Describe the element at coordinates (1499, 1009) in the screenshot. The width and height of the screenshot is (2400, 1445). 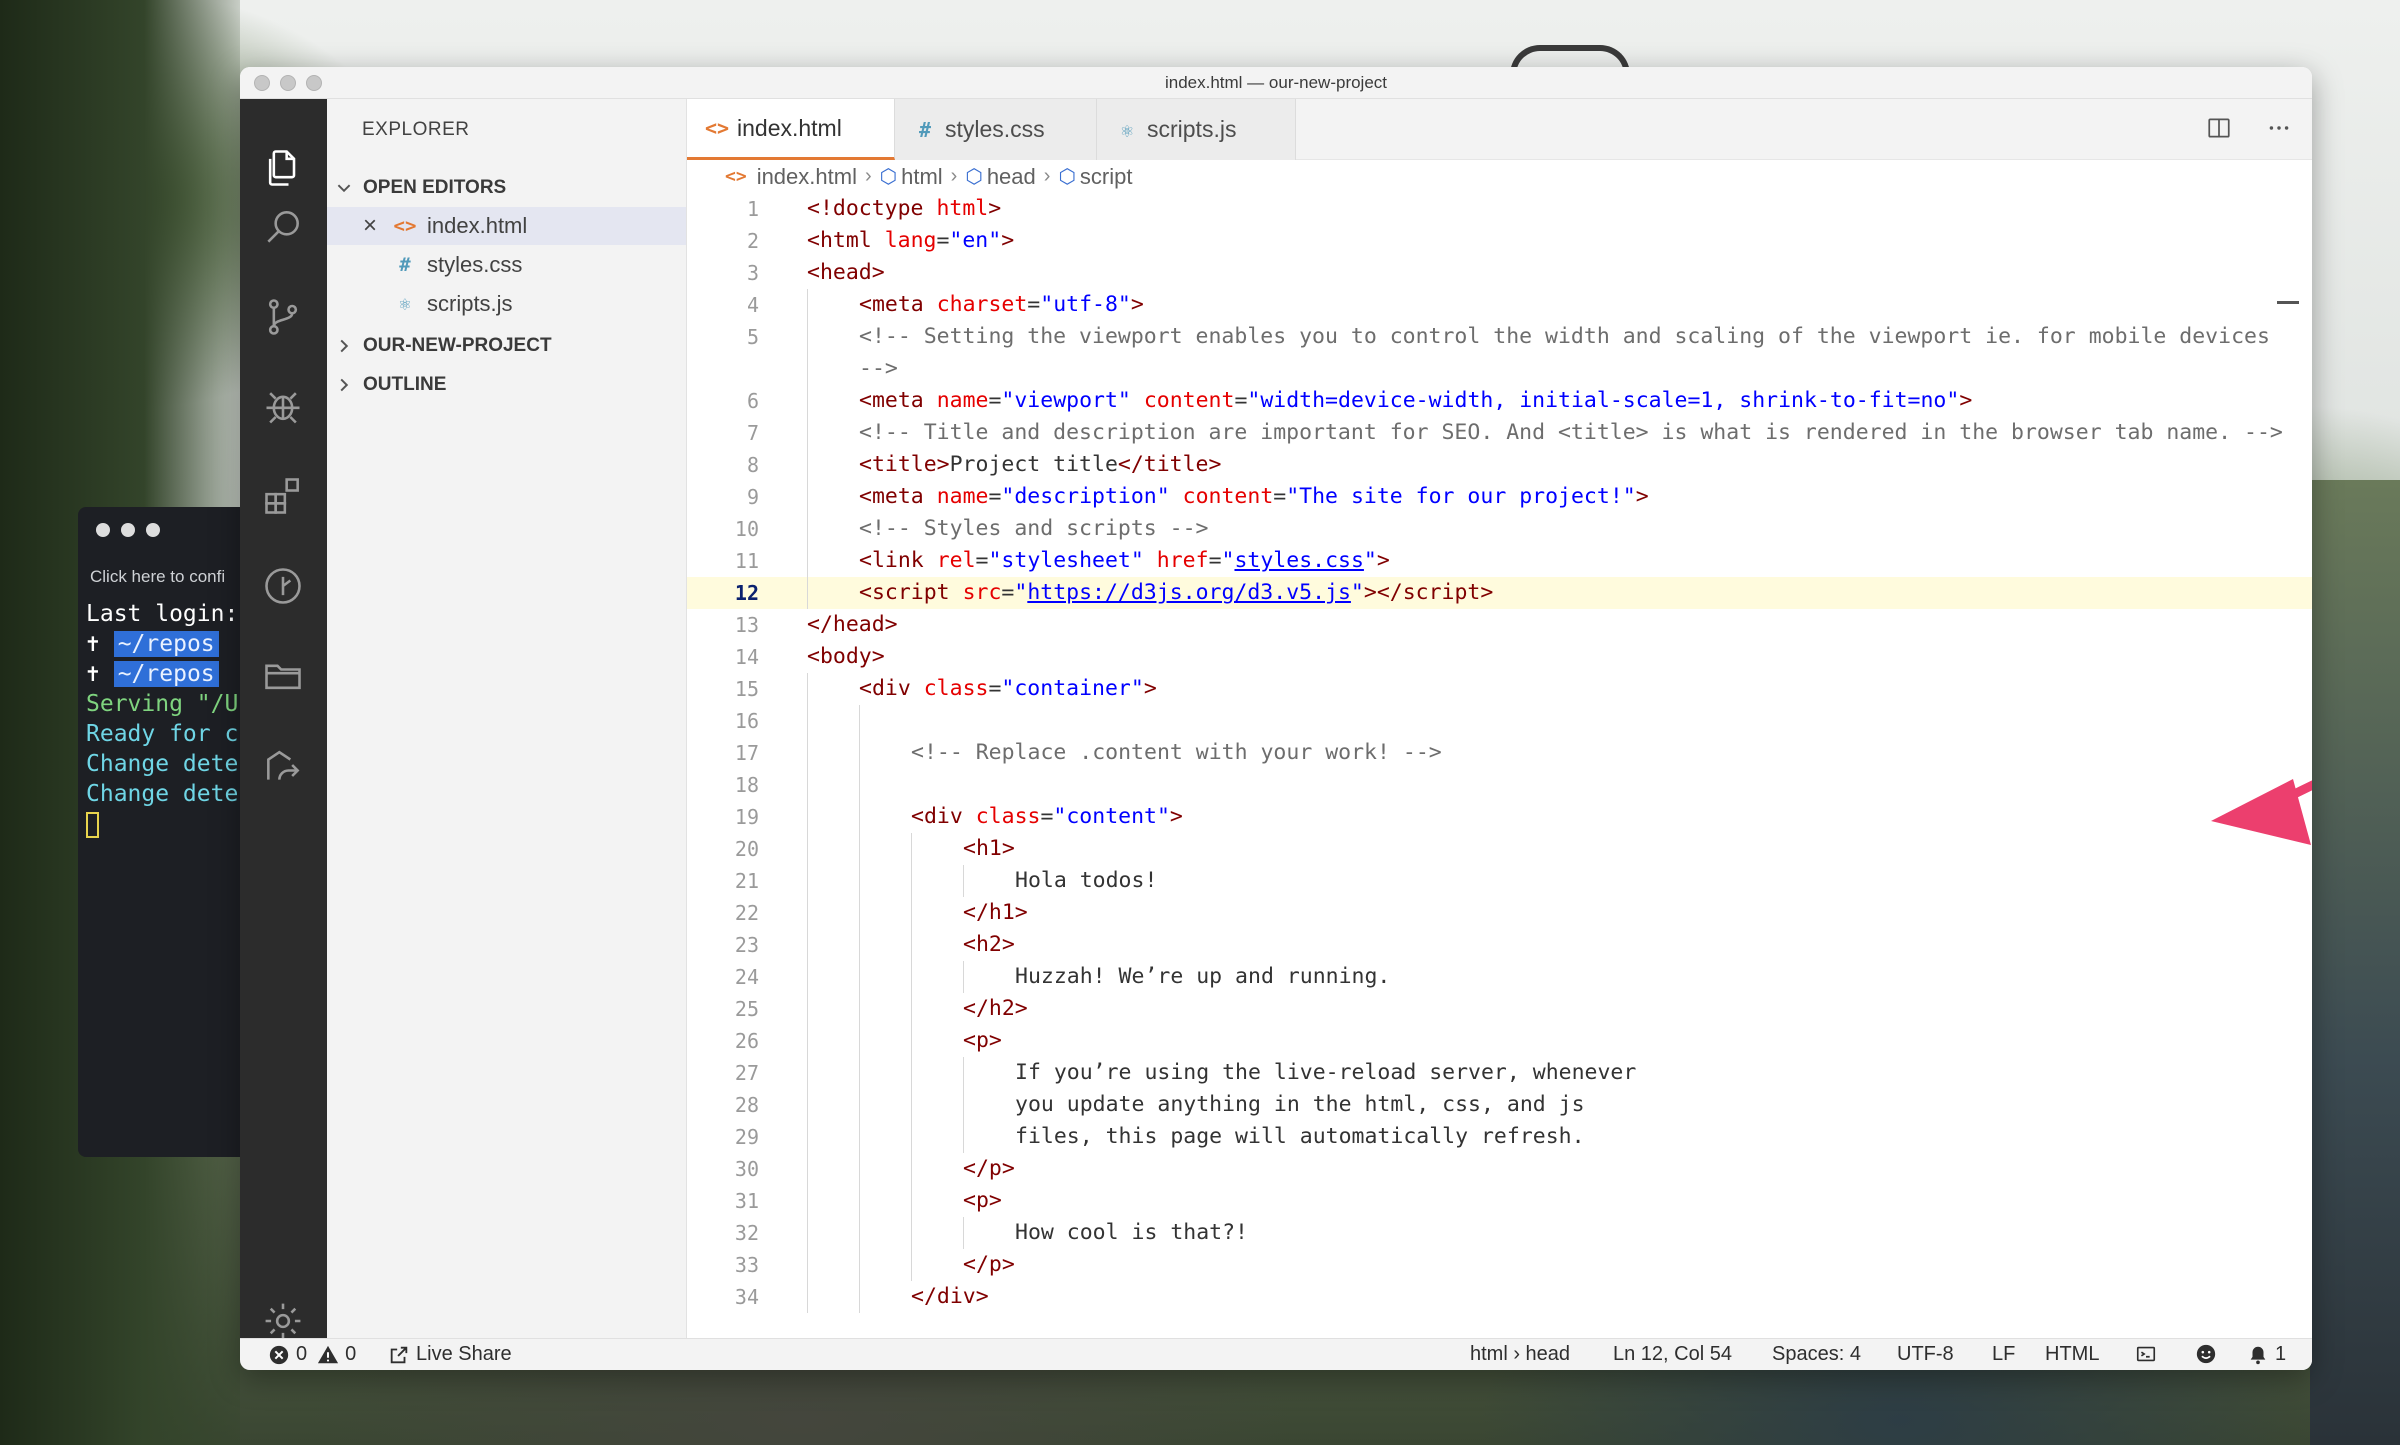
I see `code-line: 25 </h2>` at that location.